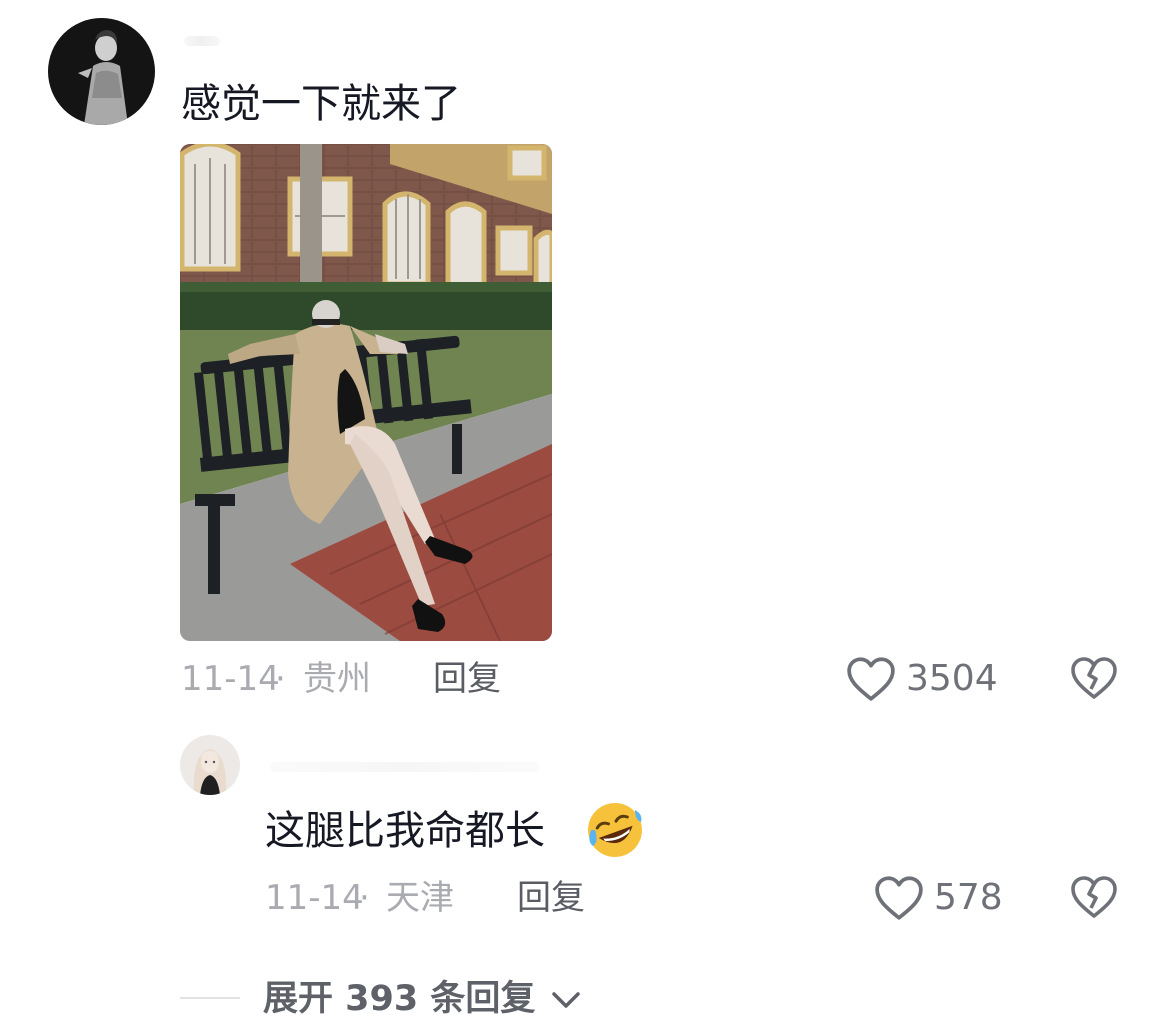 The height and width of the screenshot is (1033, 1169). What do you see at coordinates (314, 898) in the screenshot?
I see `reply-date: 11-14` at bounding box center [314, 898].